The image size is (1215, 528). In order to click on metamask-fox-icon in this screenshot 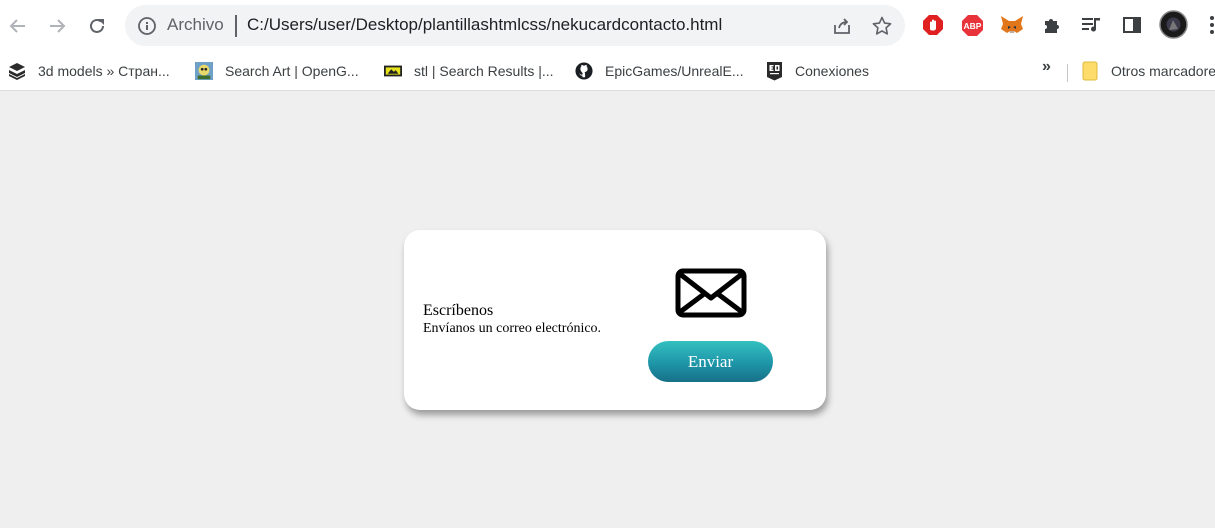, I will do `click(1012, 25)`.